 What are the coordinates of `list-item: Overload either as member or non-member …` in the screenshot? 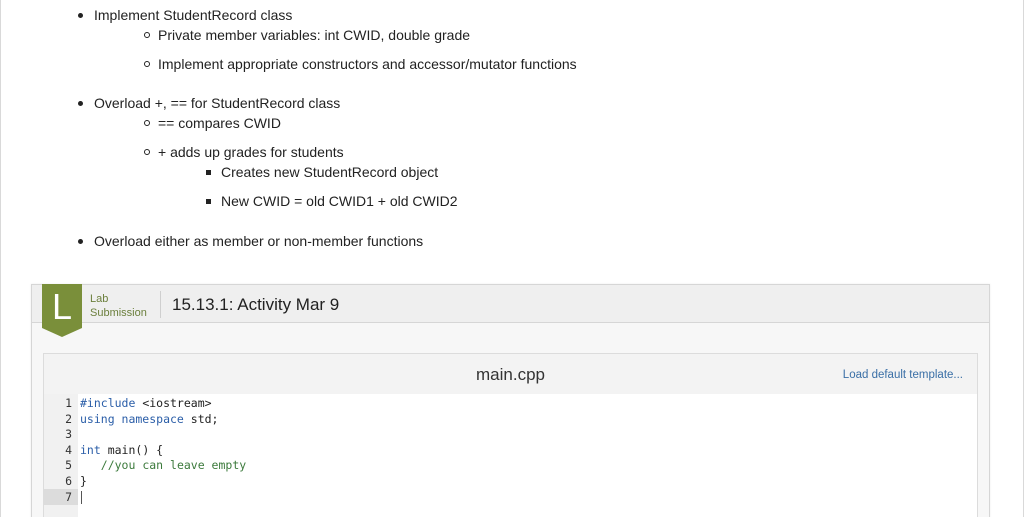 It's located at (251, 241).